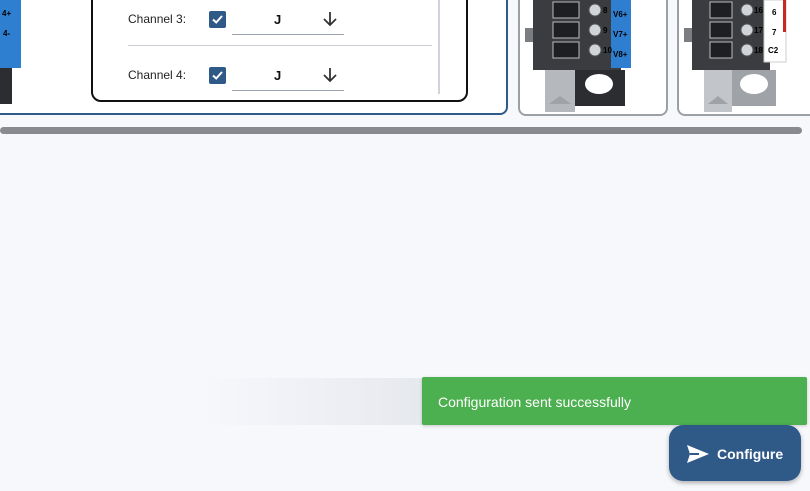  I want to click on channel-4-value: J, so click(278, 75).